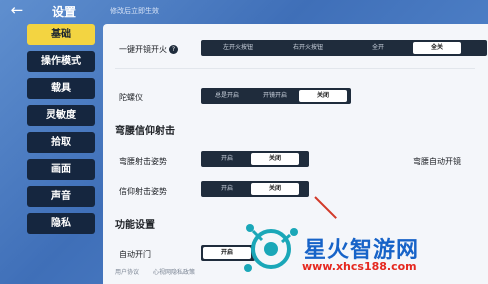 This screenshot has width=488, height=284. What do you see at coordinates (437, 161) in the screenshot?
I see `hip-fire-auto-scope-label: 弯腰自动开镜` at bounding box center [437, 161].